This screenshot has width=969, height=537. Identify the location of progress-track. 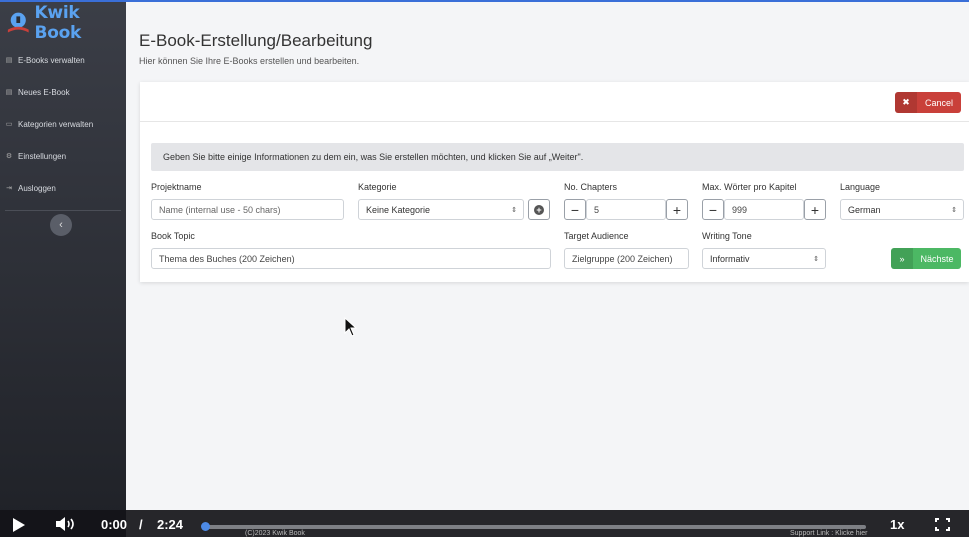
(535, 527).